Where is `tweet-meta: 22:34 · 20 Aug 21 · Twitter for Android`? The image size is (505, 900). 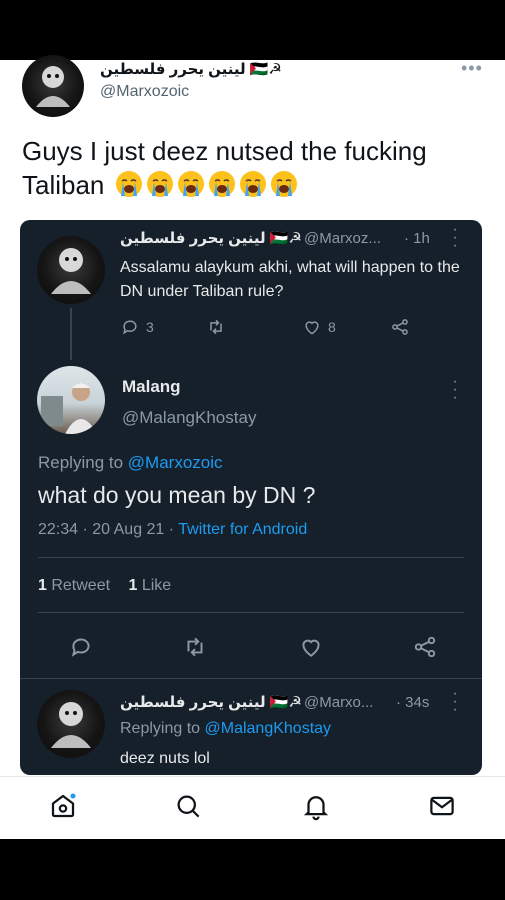 tweet-meta: 22:34 · 20 Aug 21 · Twitter for Android is located at coordinates (172, 530).